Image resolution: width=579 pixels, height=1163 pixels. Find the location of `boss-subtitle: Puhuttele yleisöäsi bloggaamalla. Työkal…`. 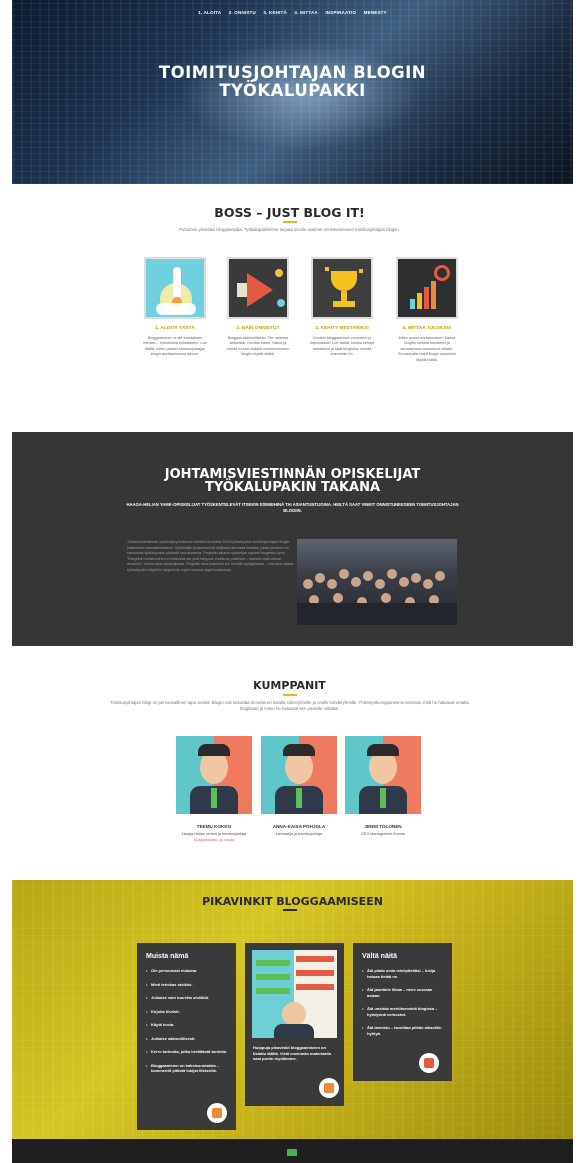

boss-subtitle: Puhuttele yleisöäsi bloggaamalla. Työkal… is located at coordinates (289, 229).